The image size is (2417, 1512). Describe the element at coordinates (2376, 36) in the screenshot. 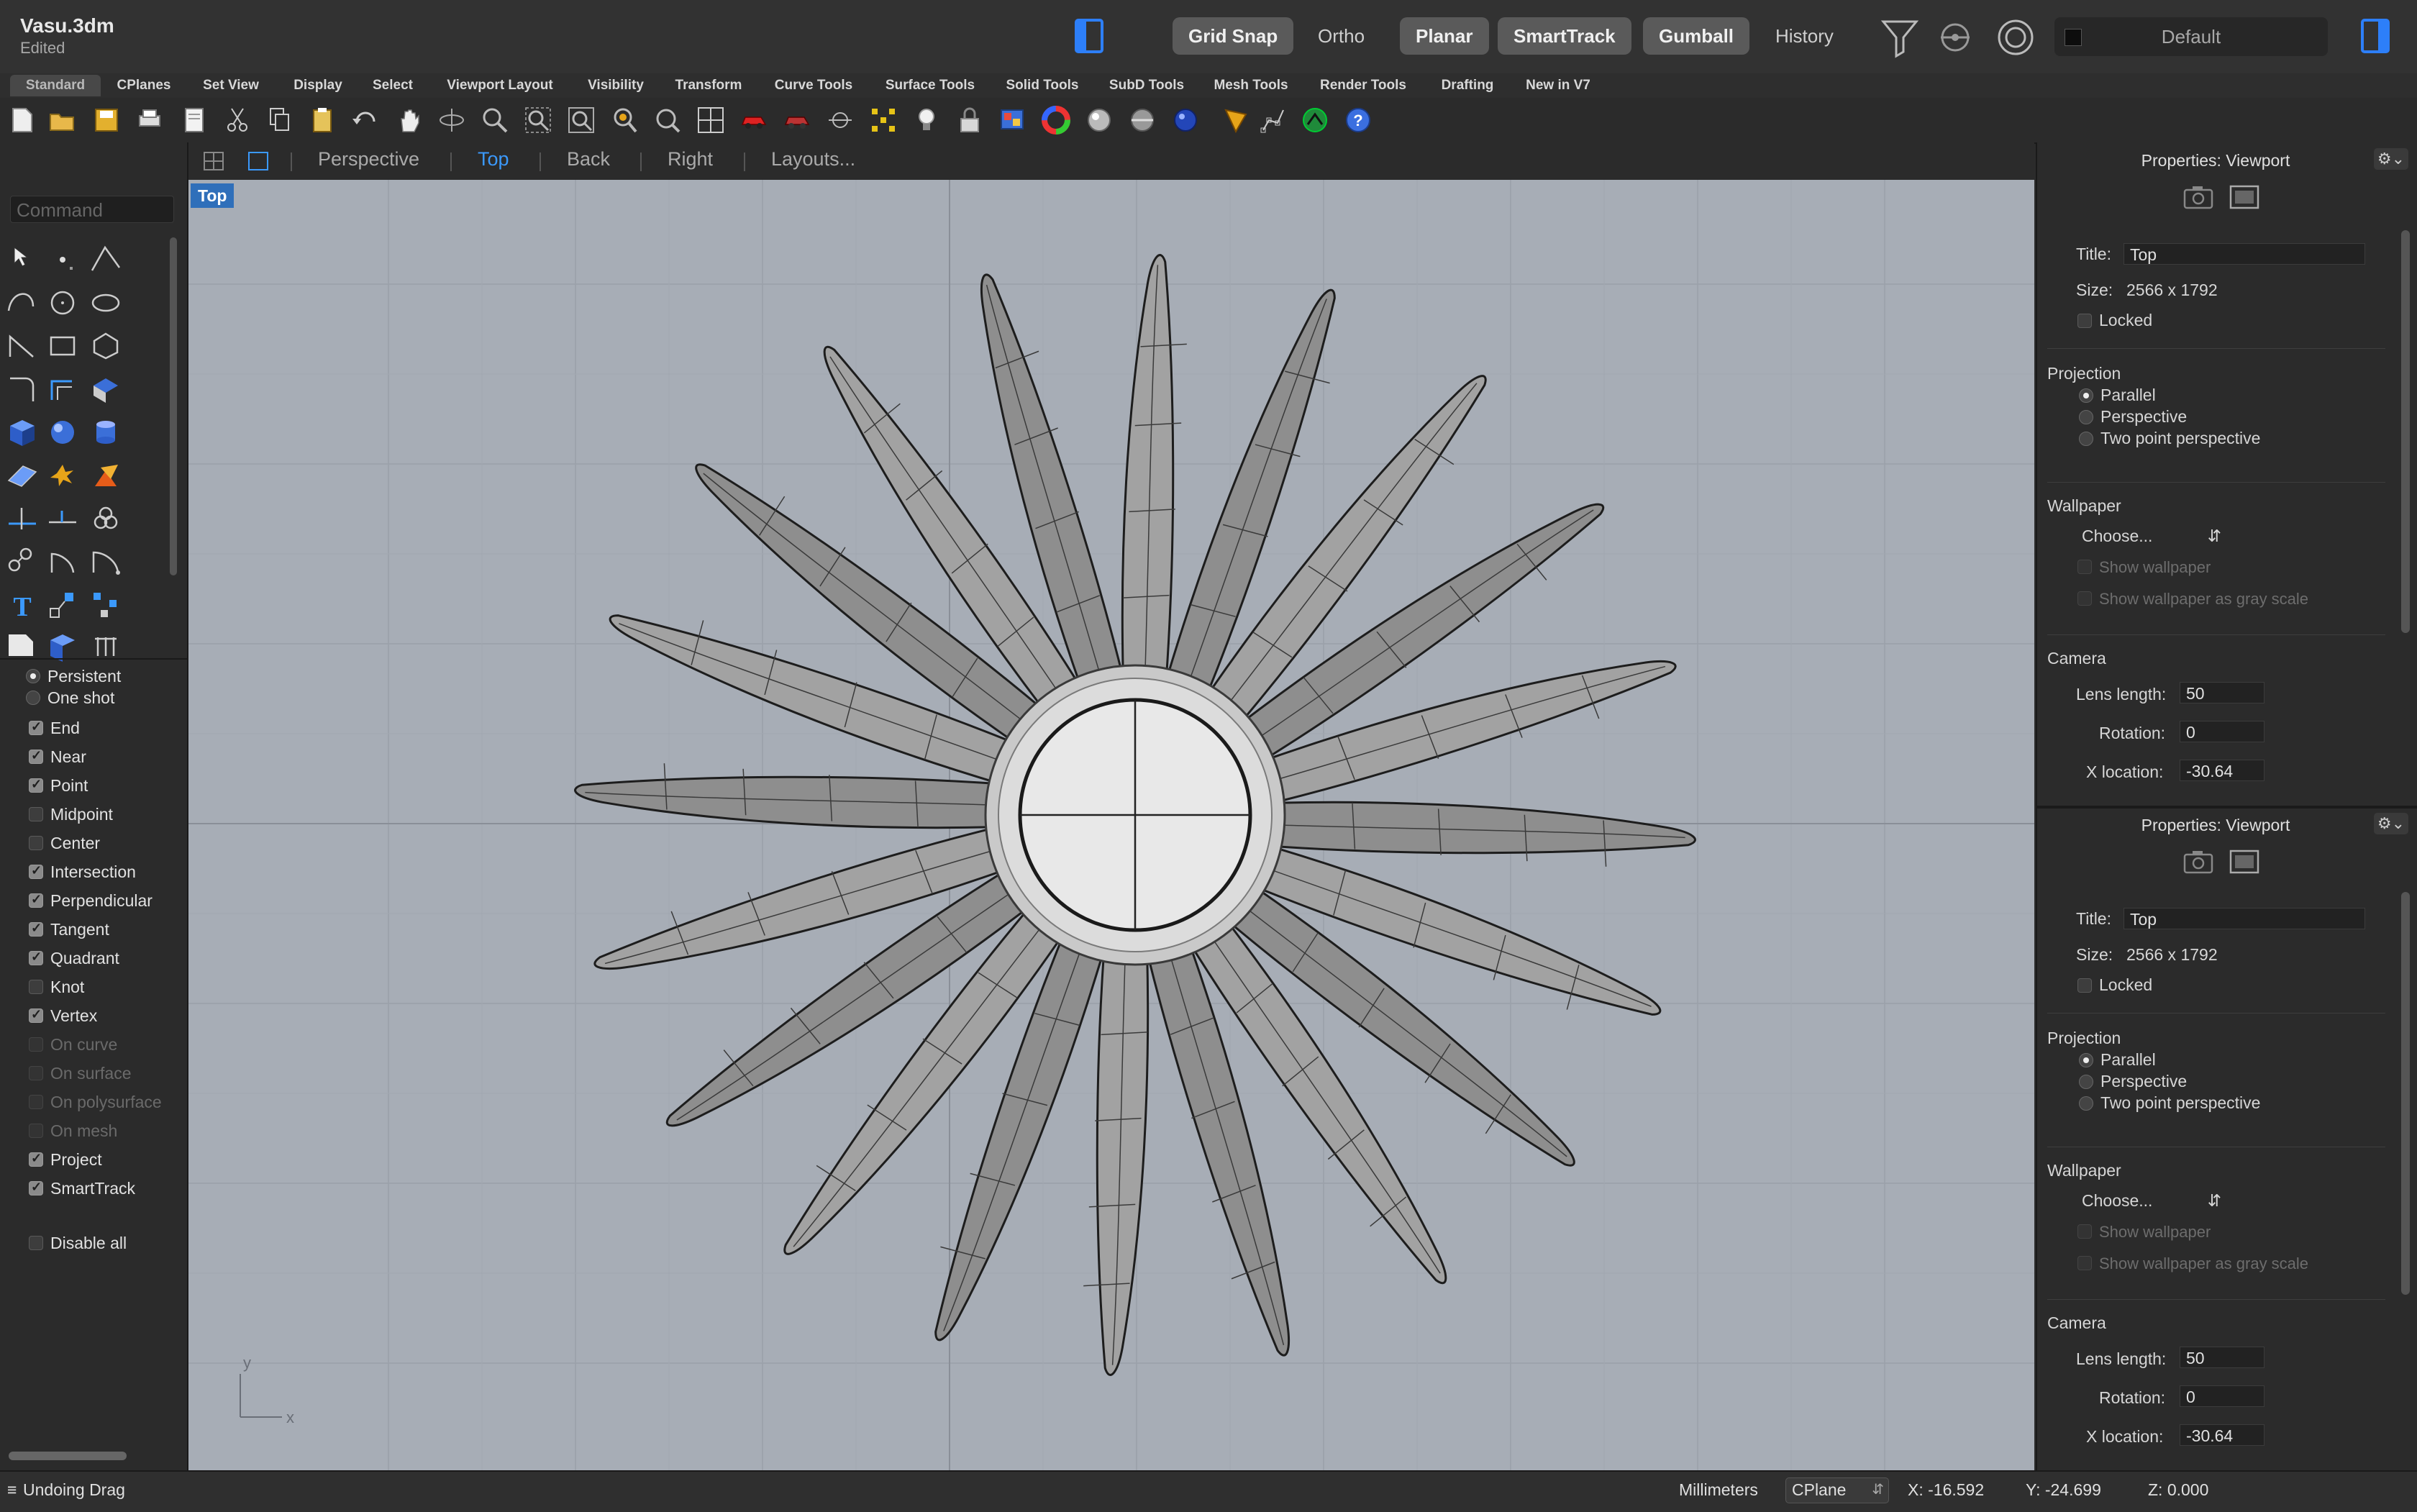

I see `right-panel-toggle-icon` at that location.